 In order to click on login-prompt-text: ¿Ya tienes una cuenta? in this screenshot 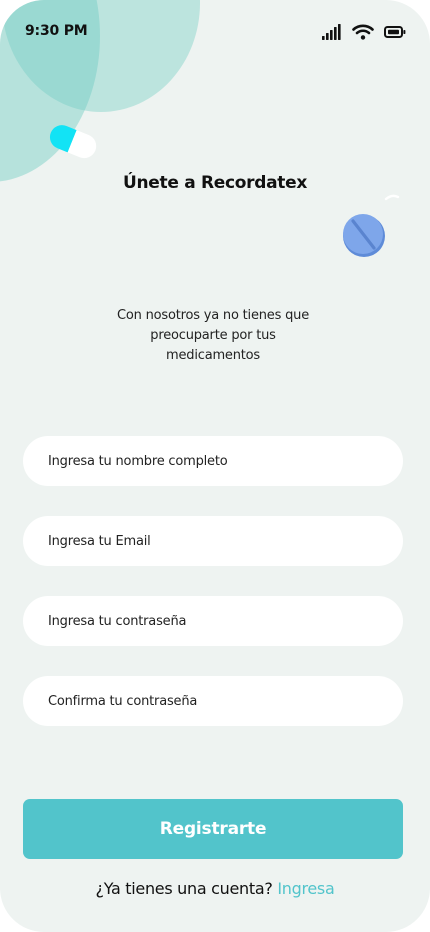, I will do `click(184, 888)`.